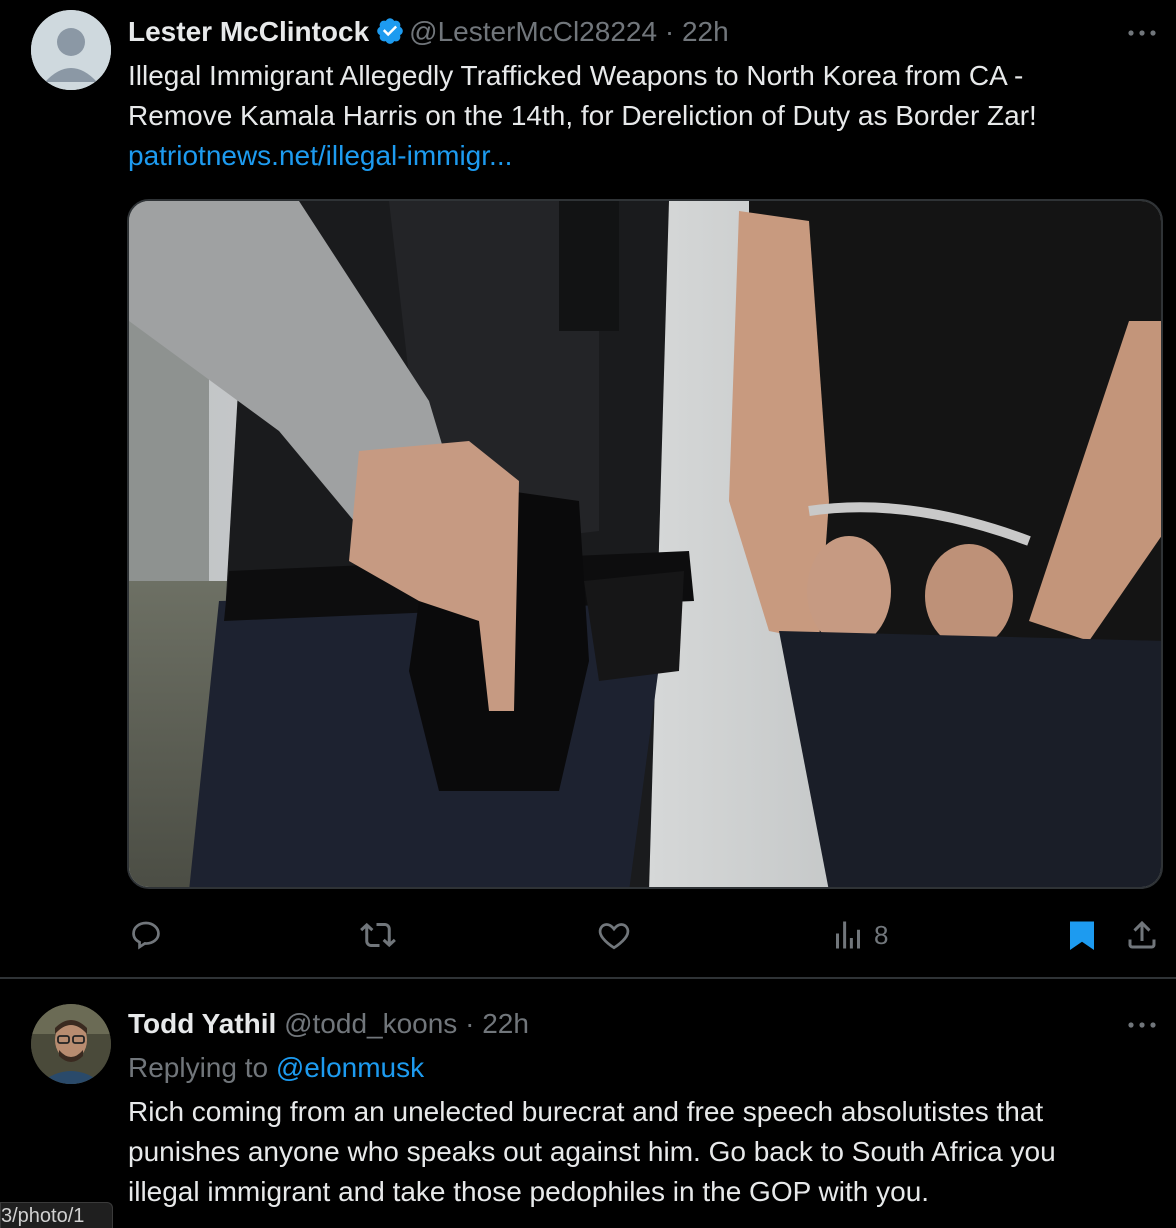 The image size is (1176, 1228). I want to click on reply-button, so click(146, 935).